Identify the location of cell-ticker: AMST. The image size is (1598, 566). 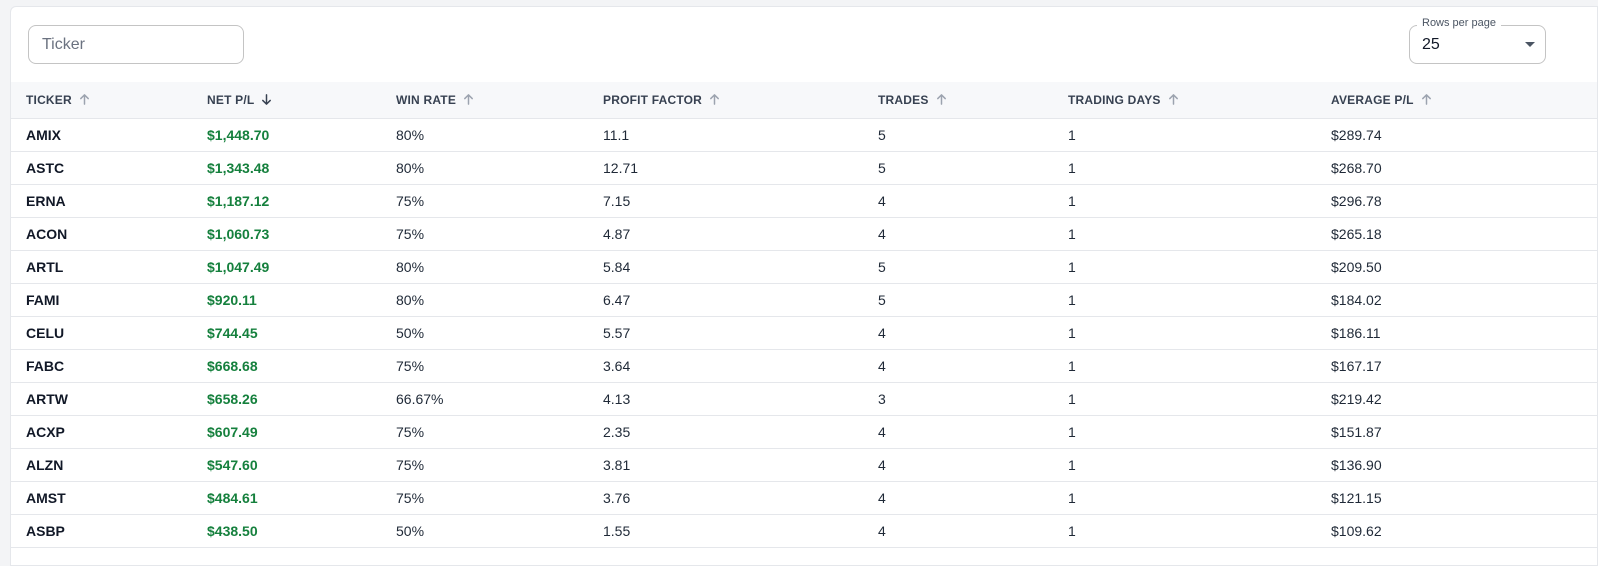
(46, 498).